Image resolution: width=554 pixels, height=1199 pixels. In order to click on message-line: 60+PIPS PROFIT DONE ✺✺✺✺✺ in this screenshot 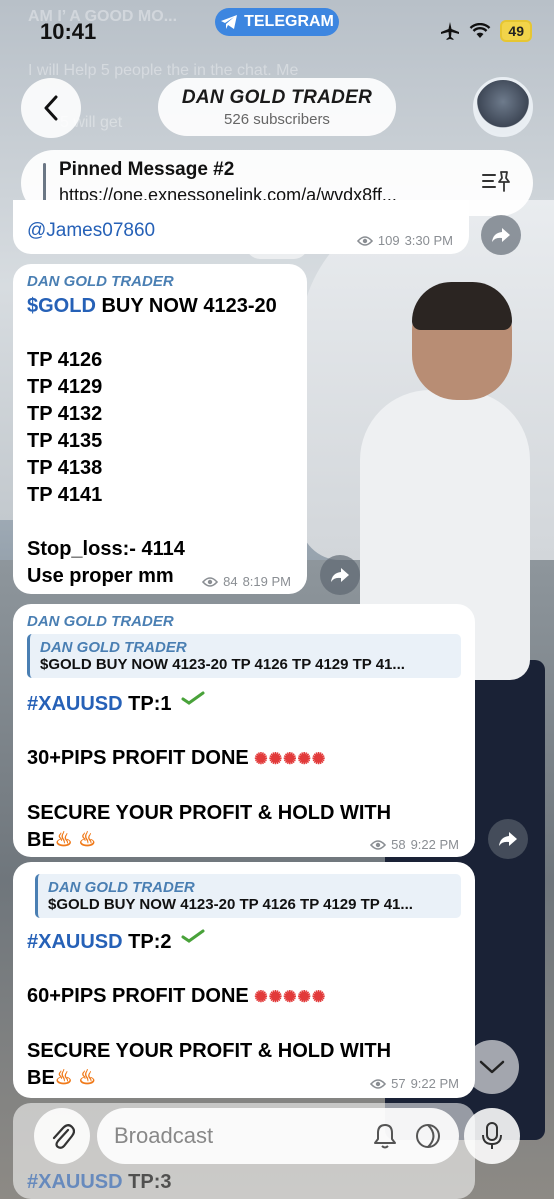, I will do `click(177, 996)`.